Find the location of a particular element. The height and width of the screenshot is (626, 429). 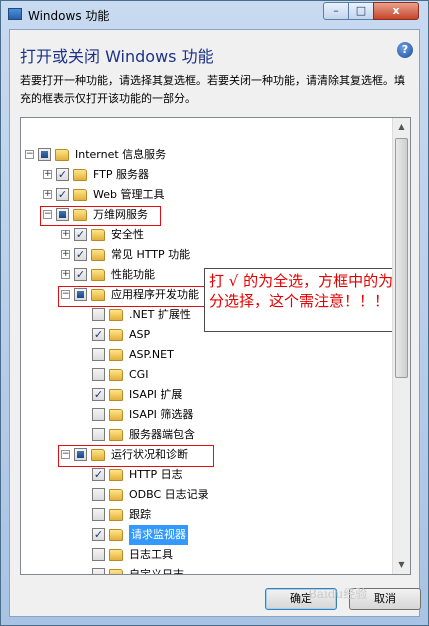

tree-item: + ✓ FTP 服务器 is located at coordinates (206, 175).